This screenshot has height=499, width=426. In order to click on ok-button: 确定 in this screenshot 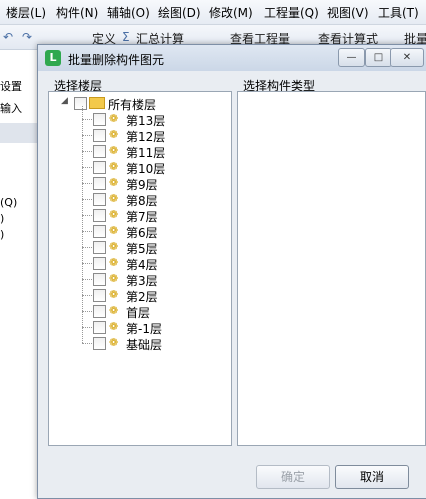, I will do `click(293, 477)`.